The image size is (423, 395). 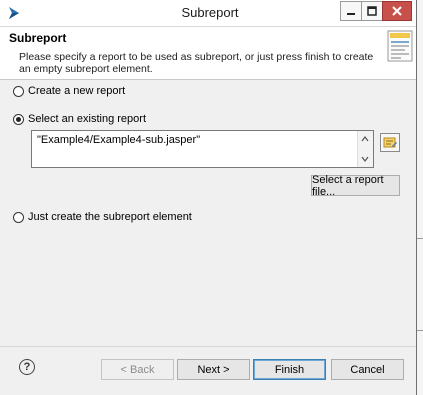 I want to click on report-expression-text: "Example4/Example4-sub.jasper", so click(x=118, y=140).